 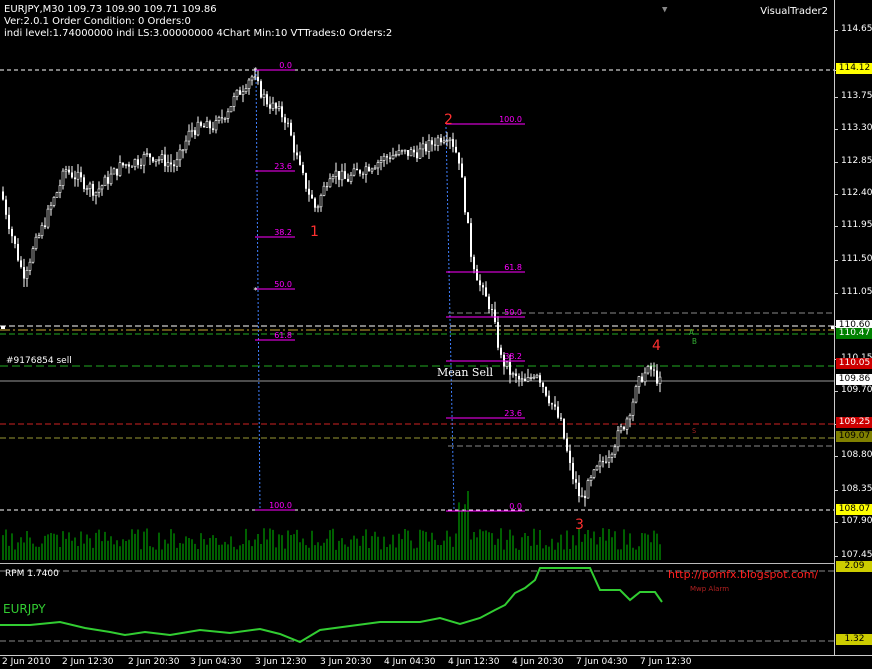 What do you see at coordinates (515, 506) in the screenshot?
I see `fib-label-right: 0.0` at bounding box center [515, 506].